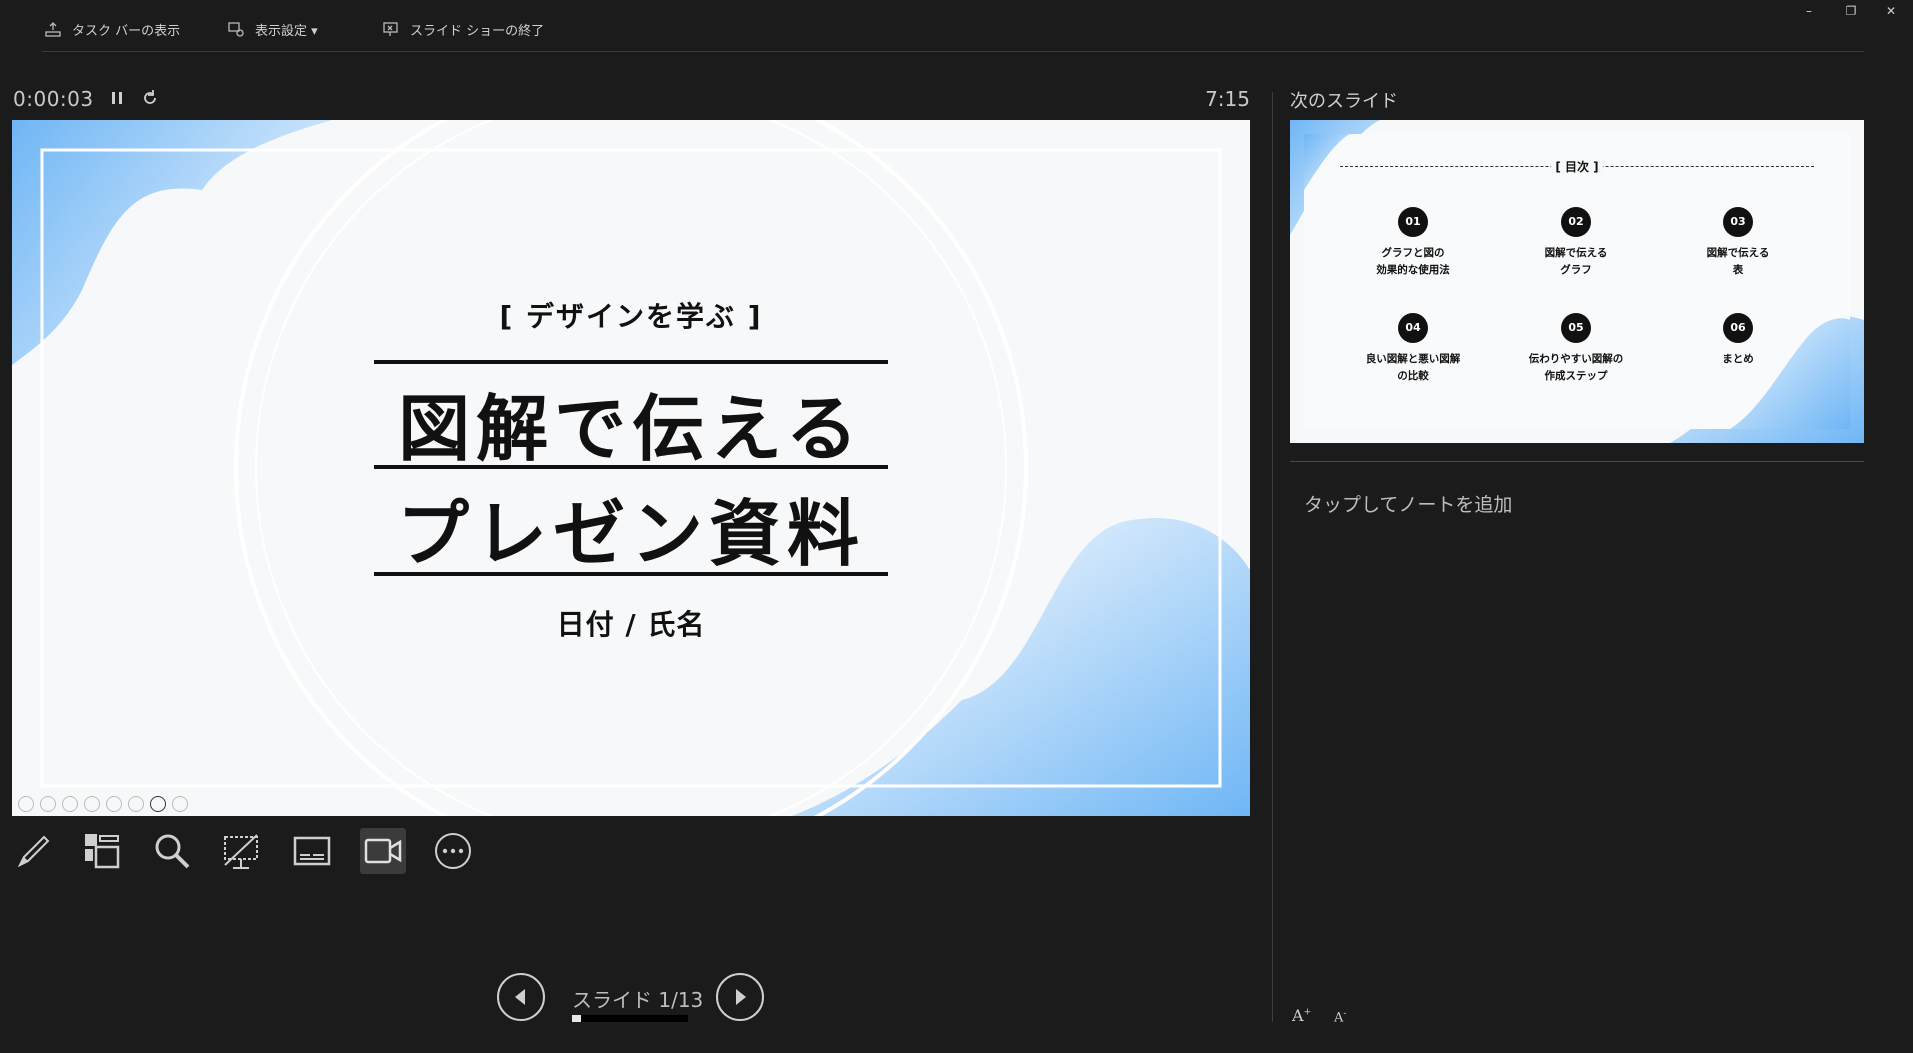  What do you see at coordinates (1413, 367) in the screenshot?
I see `toc-label: 良い図解と悪い図解 の比較` at bounding box center [1413, 367].